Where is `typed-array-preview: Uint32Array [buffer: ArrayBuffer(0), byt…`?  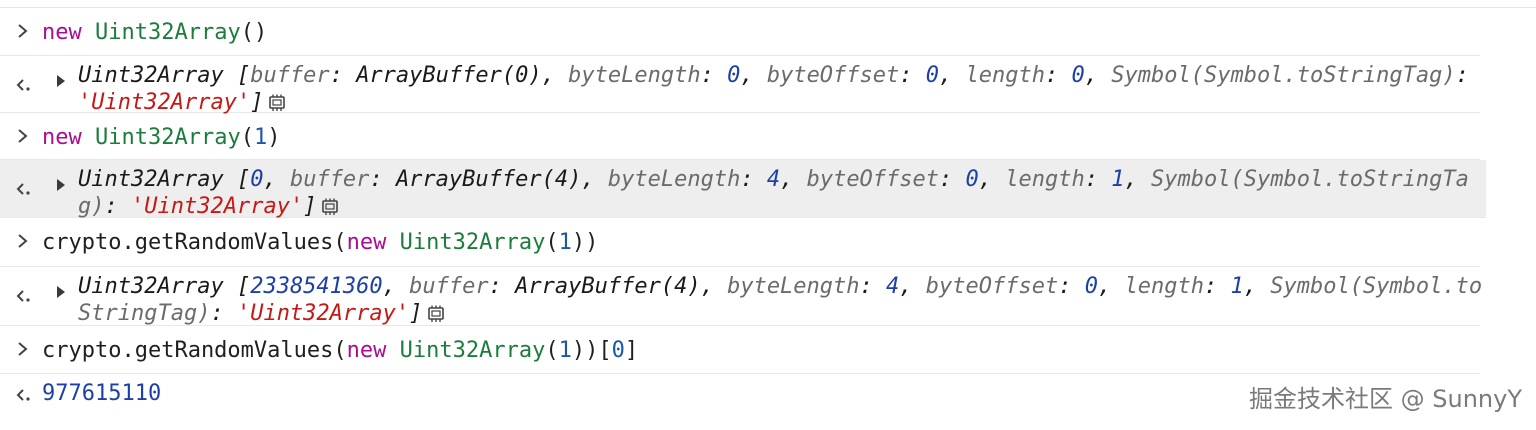
typed-array-preview: Uint32Array [buffer: ArrayBuffer(0), byt… is located at coordinates (780, 89).